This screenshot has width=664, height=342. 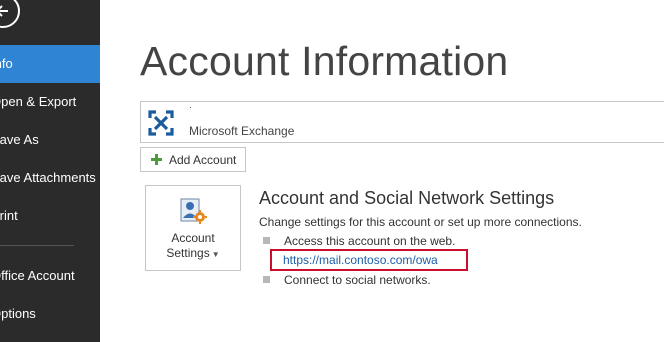 I want to click on sidebar-item-info: Info, so click(x=50, y=64).